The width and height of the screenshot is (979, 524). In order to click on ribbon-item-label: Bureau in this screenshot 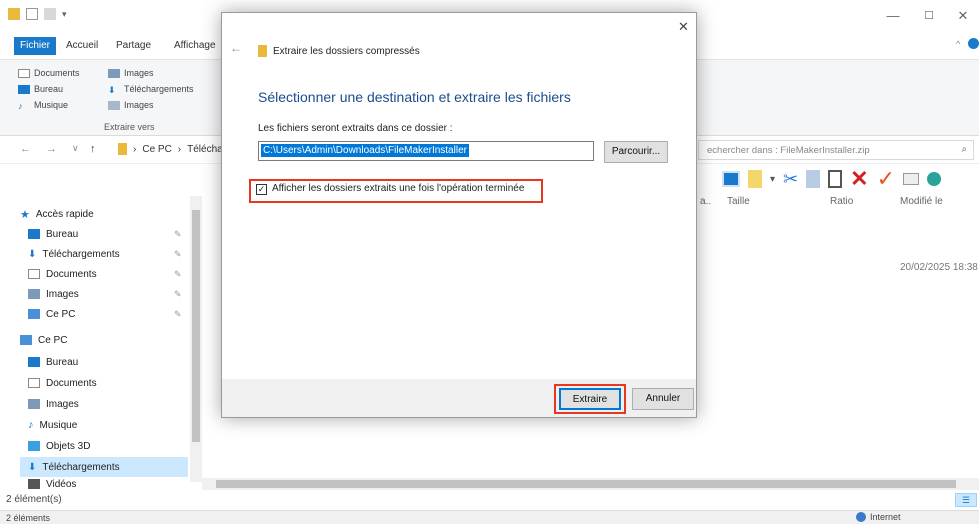, I will do `click(49, 89)`.